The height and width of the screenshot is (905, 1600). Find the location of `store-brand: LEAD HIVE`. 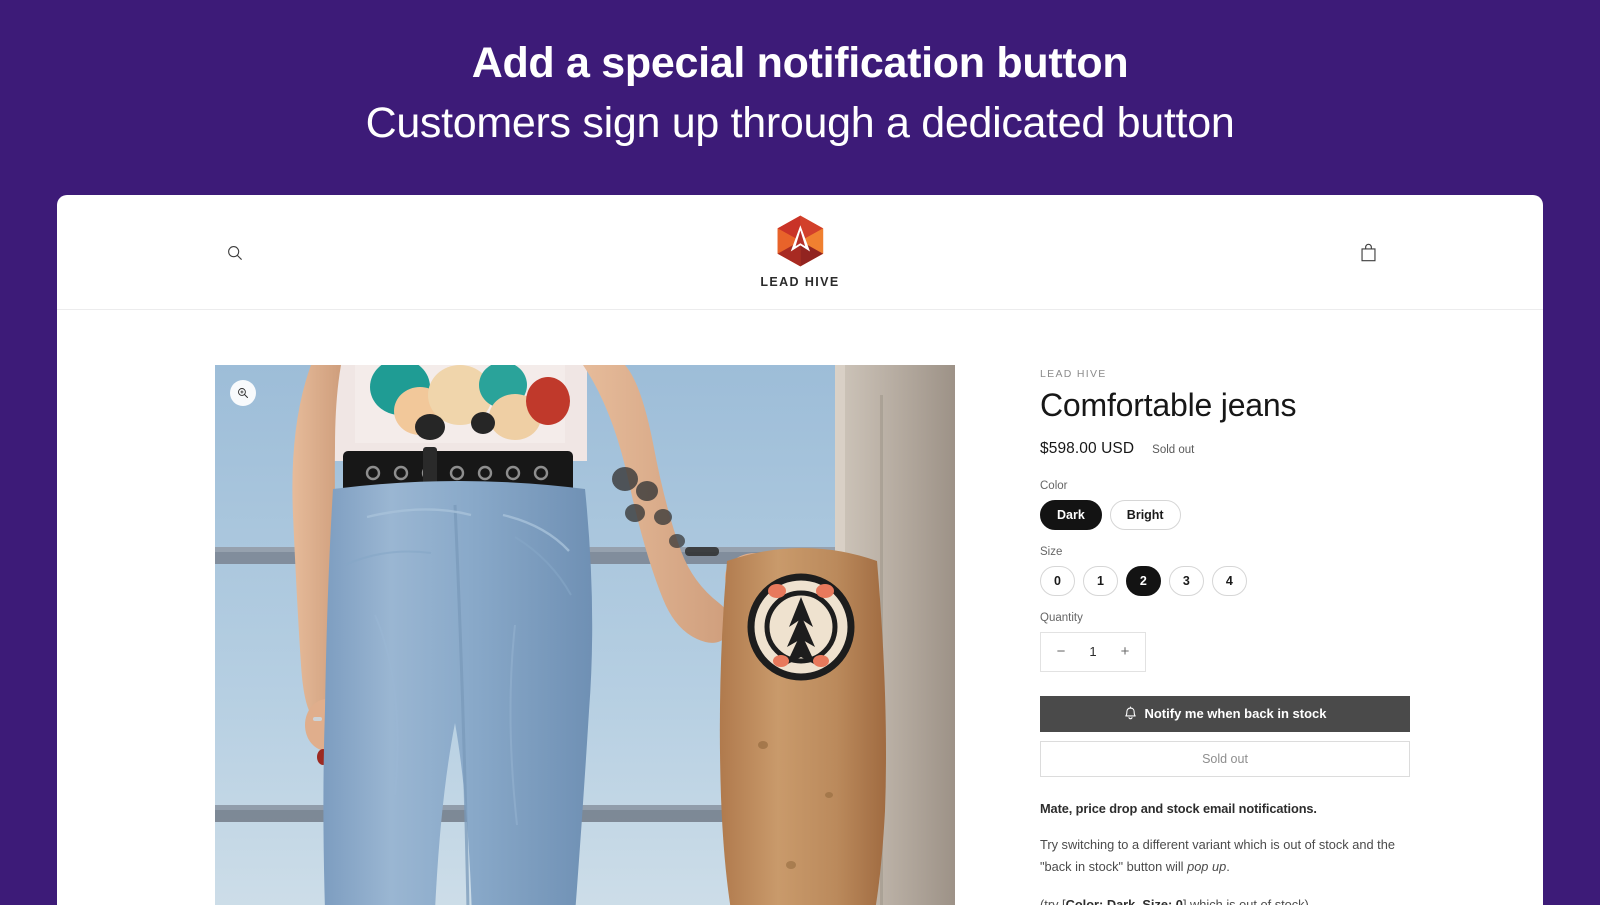

store-brand: LEAD HIVE is located at coordinates (799, 251).